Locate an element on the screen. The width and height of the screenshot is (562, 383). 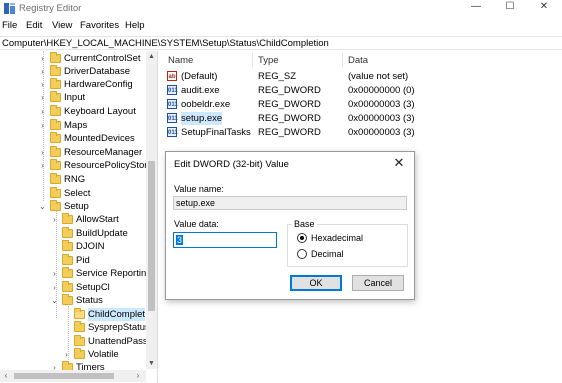
tree-item-label: Status is located at coordinates (89, 300).